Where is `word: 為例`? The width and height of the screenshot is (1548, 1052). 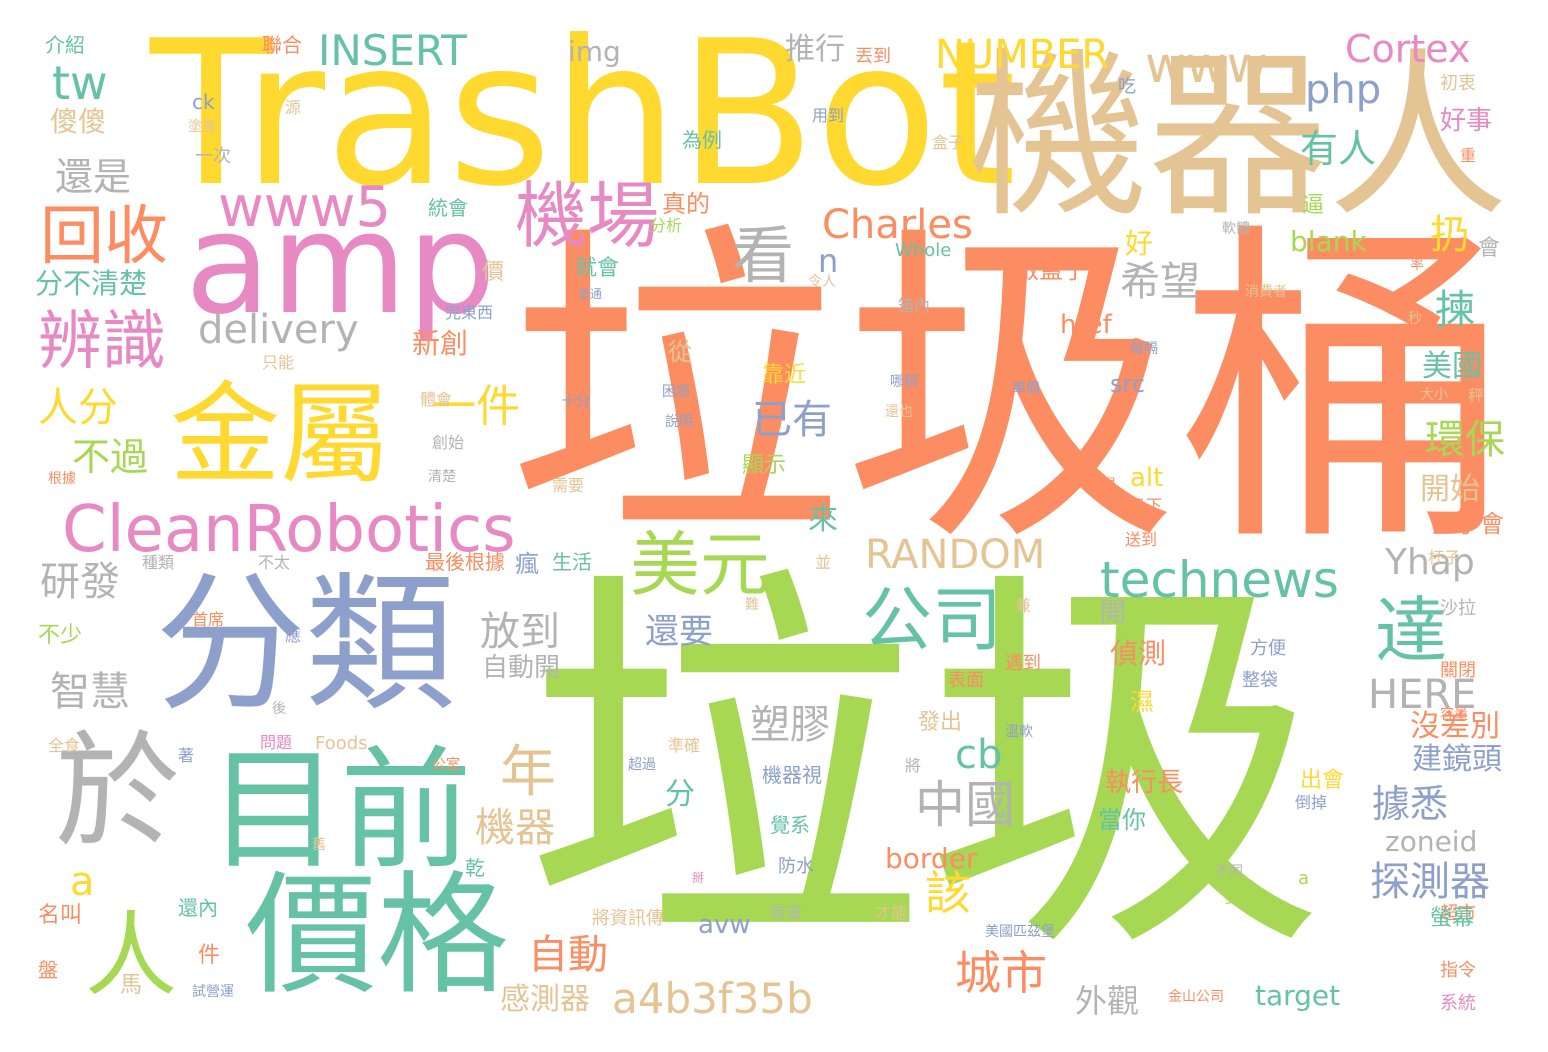 word: 為例 is located at coordinates (702, 140).